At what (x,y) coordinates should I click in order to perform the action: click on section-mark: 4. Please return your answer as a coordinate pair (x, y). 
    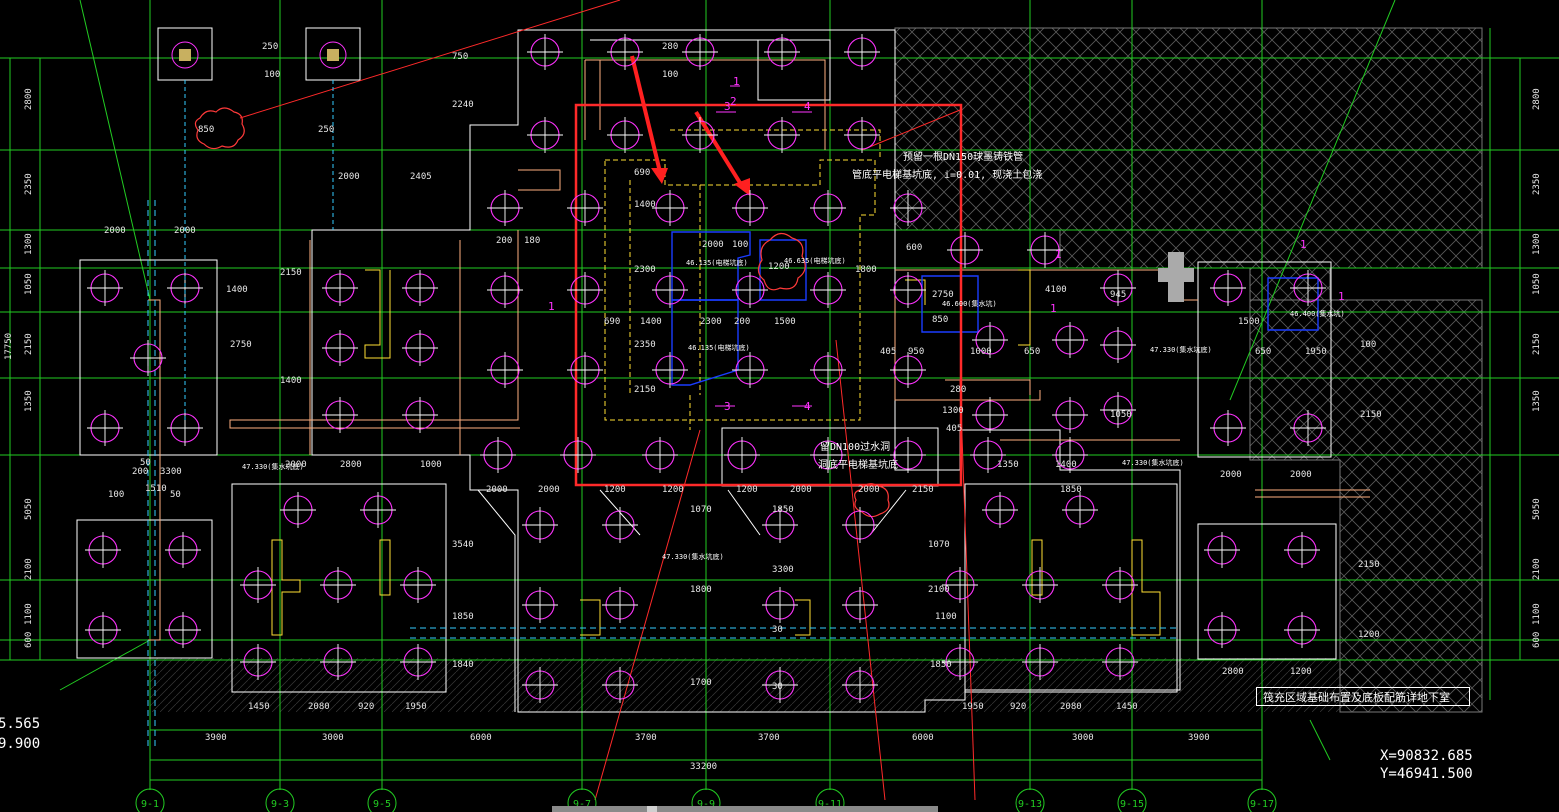
    Looking at the image, I should click on (807, 106).